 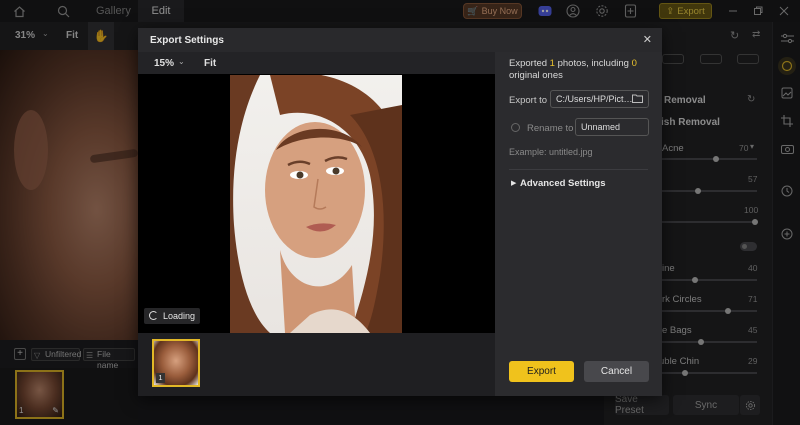 What do you see at coordinates (153, 315) in the screenshot?
I see `spinner-icon` at bounding box center [153, 315].